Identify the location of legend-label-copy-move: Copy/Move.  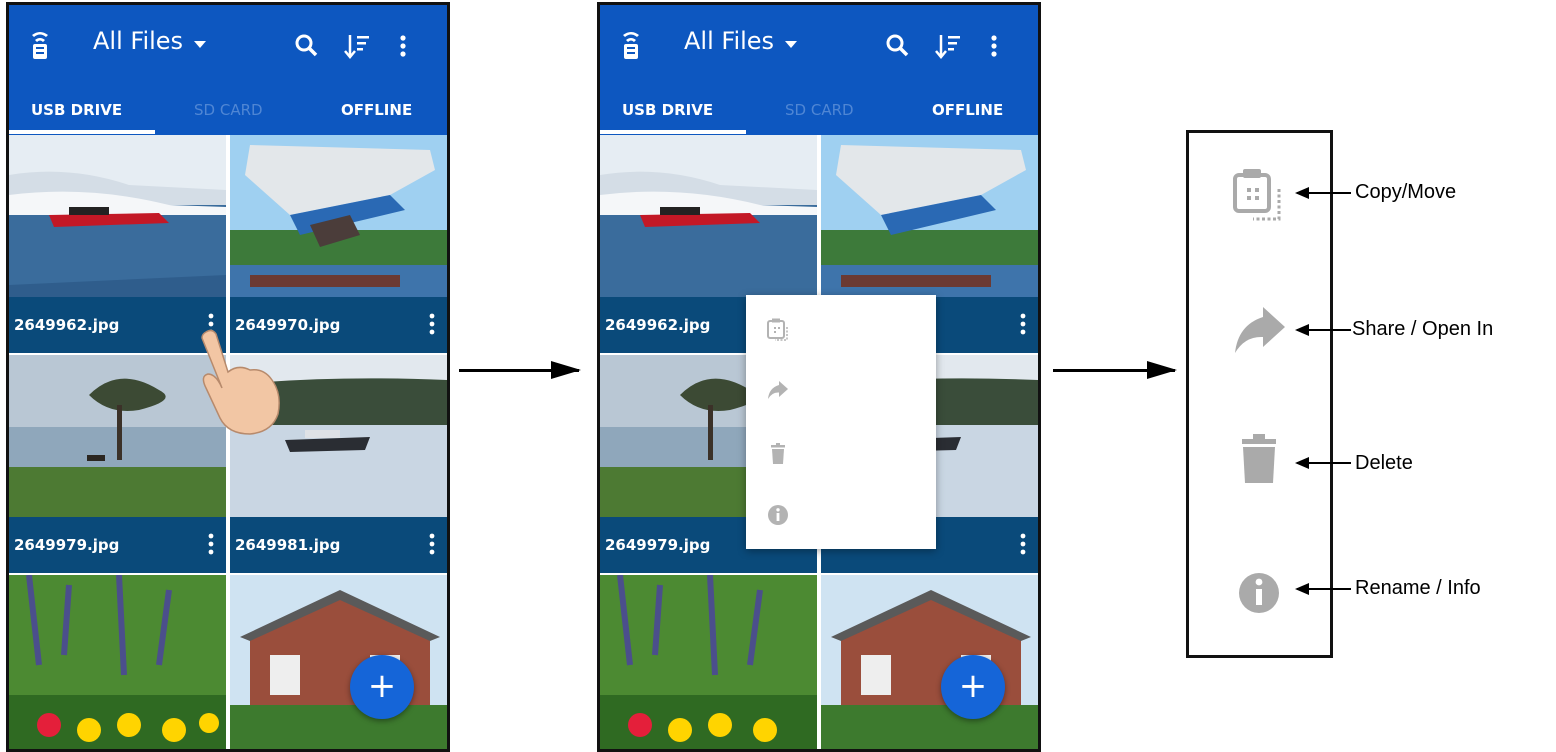
(1406, 192).